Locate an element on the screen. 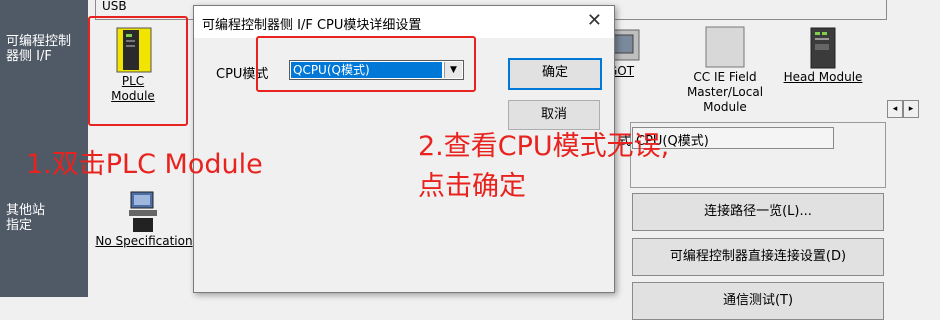  head-module-icon-button: Head Module is located at coordinates (823, 55).